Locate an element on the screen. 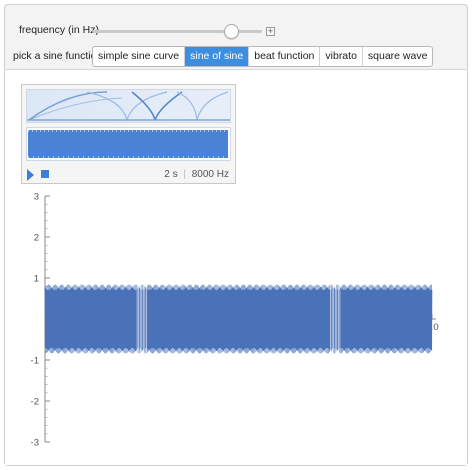 This screenshot has width=474, height=470. y-tick-label: -2 is located at coordinates (35, 402).